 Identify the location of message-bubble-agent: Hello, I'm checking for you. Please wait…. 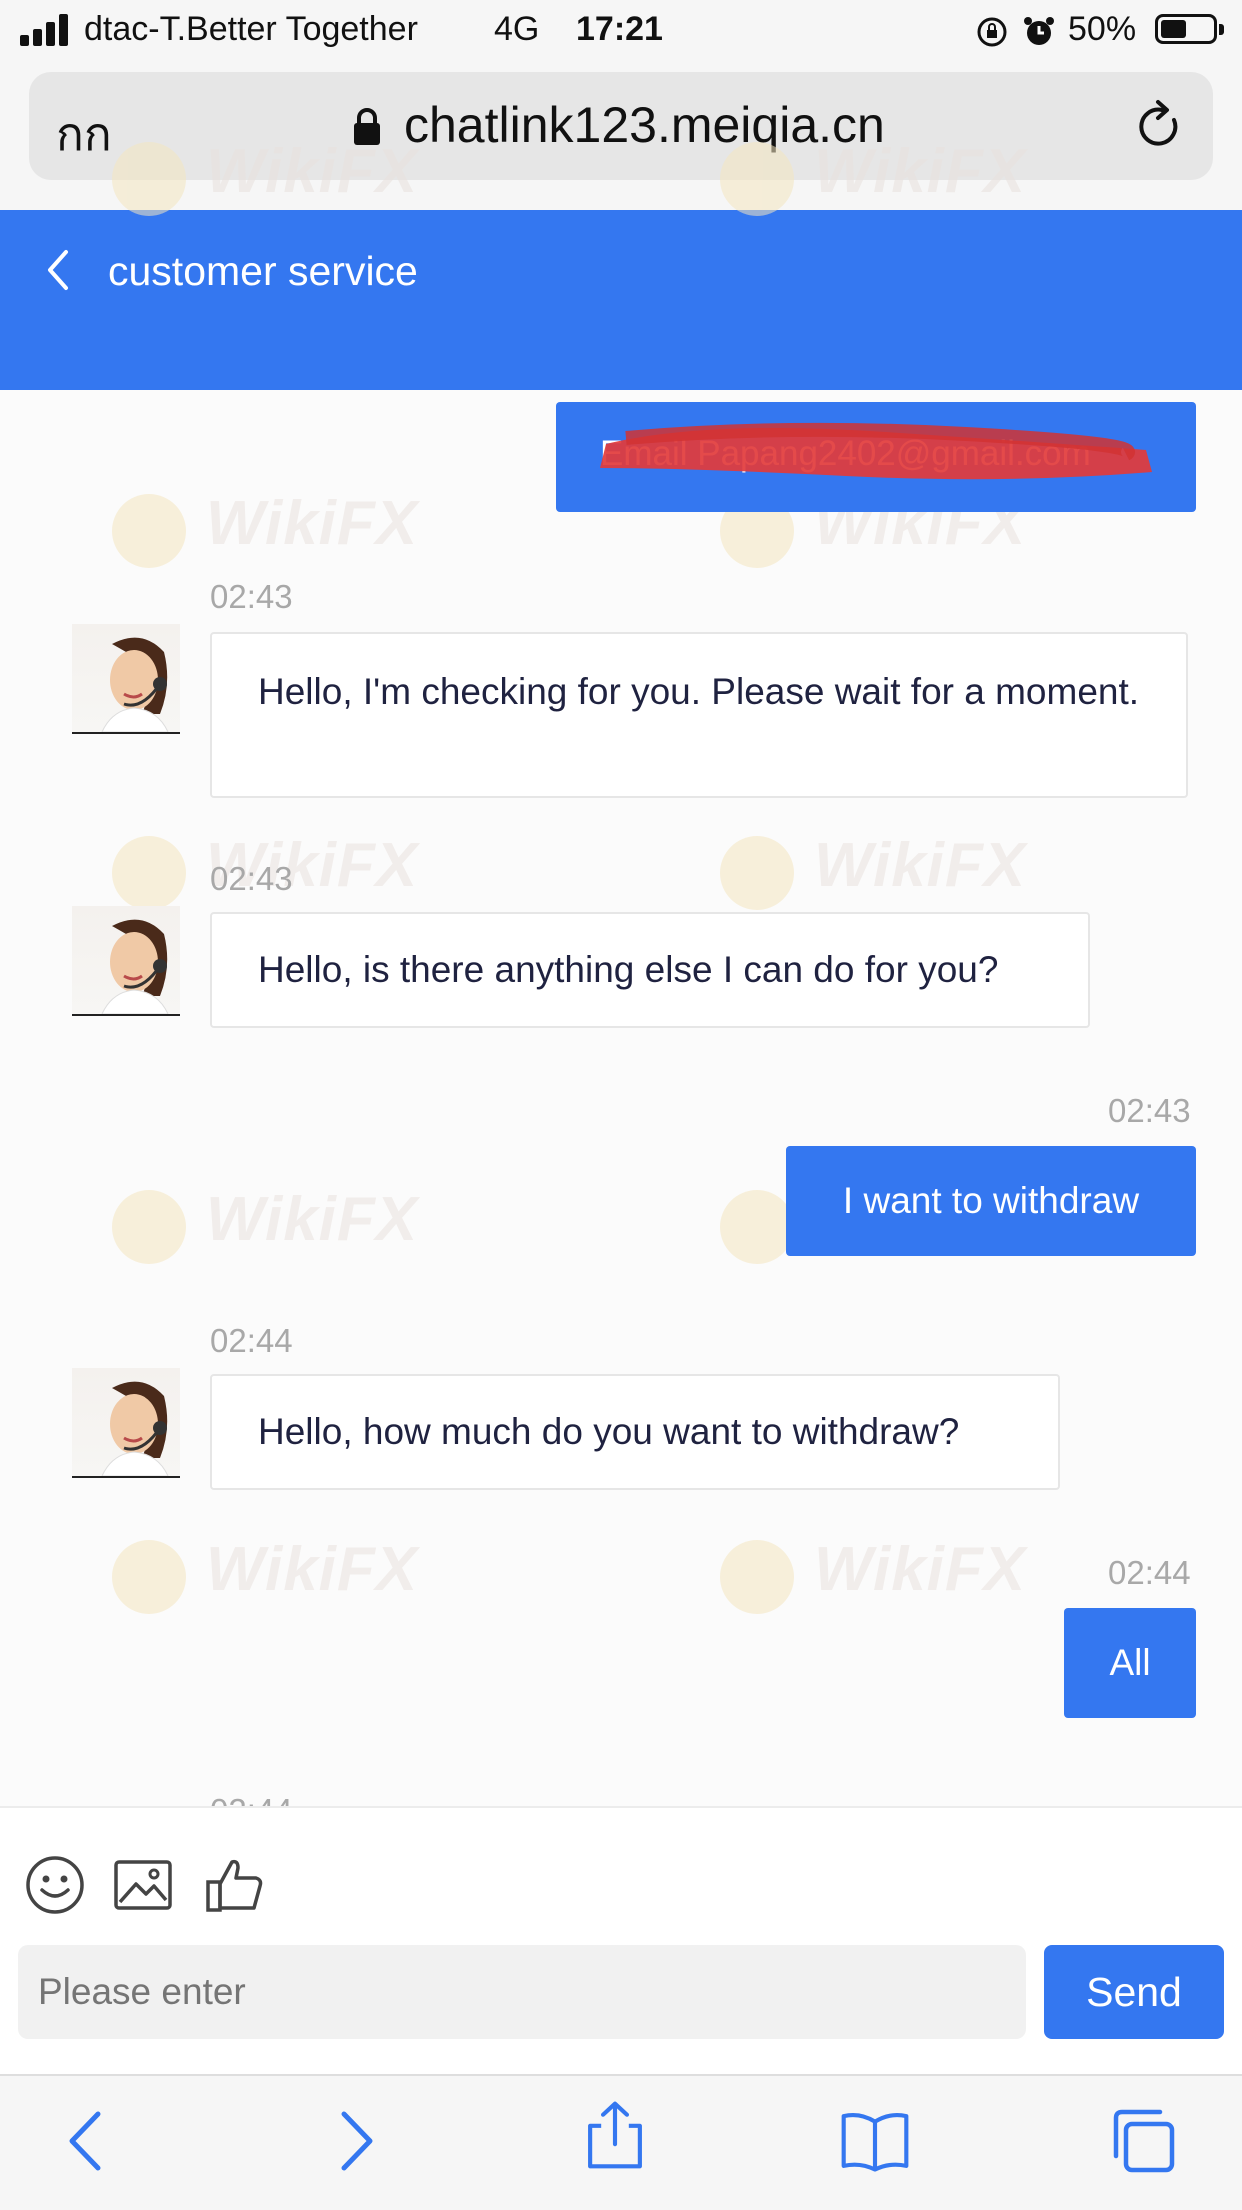
(699, 715).